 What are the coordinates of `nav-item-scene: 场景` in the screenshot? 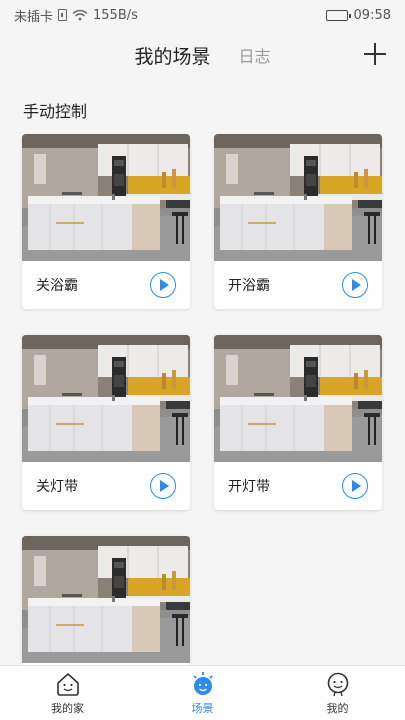 It's located at (202, 693).